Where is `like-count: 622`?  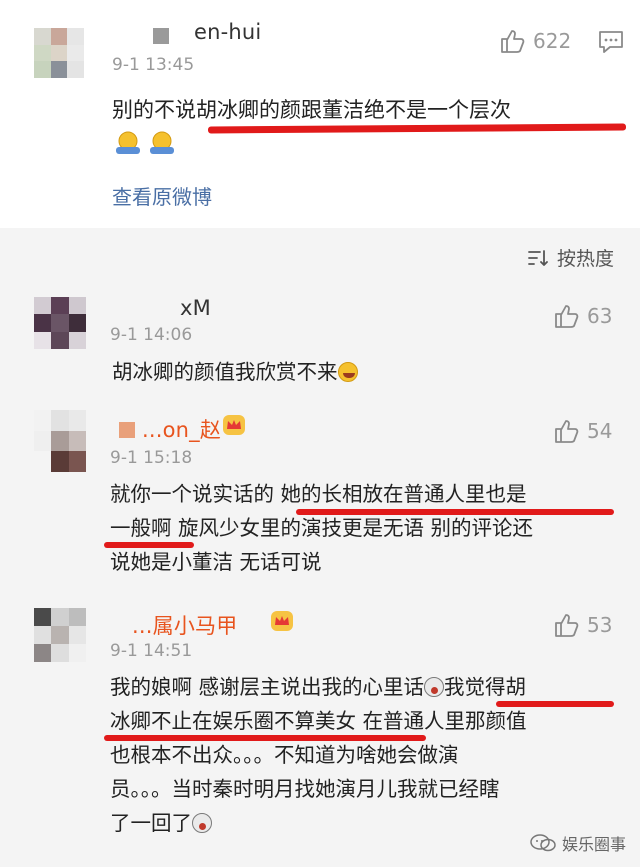 like-count: 622 is located at coordinates (552, 41).